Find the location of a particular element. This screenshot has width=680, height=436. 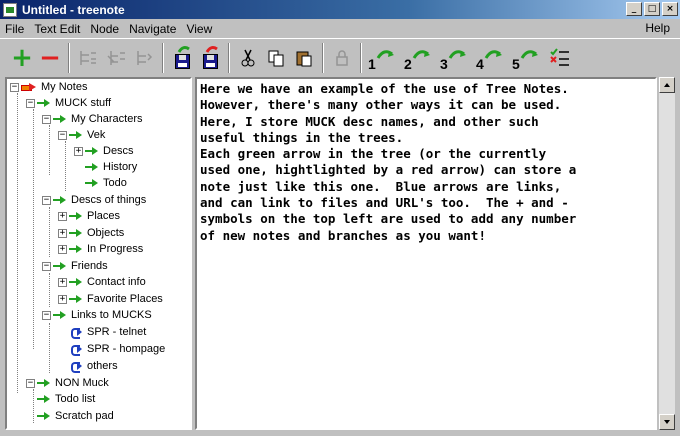

menu-view: View is located at coordinates (199, 29).